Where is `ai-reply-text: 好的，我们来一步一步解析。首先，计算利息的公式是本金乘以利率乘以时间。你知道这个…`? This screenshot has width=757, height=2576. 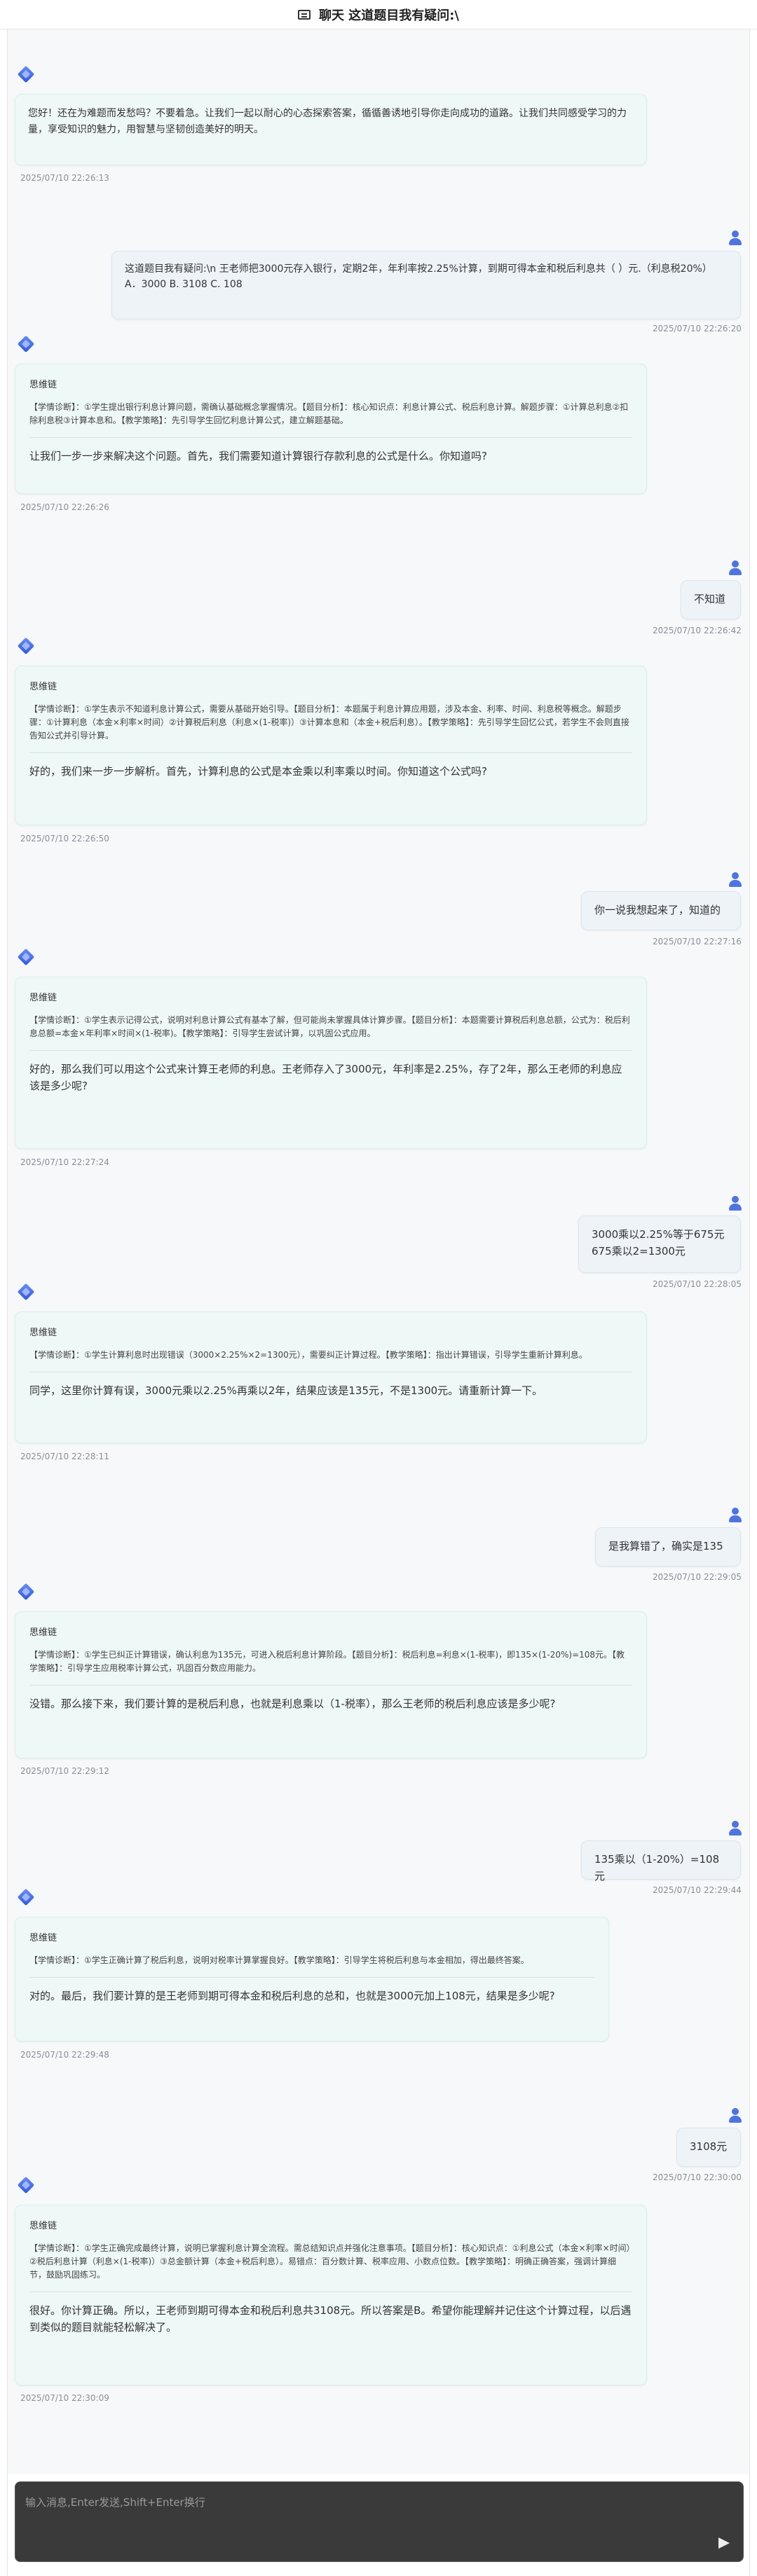 ai-reply-text: 好的，我们来一步一步解析。首先，计算利息的公式是本金乘以利率乘以时间。你知道这个… is located at coordinates (258, 771).